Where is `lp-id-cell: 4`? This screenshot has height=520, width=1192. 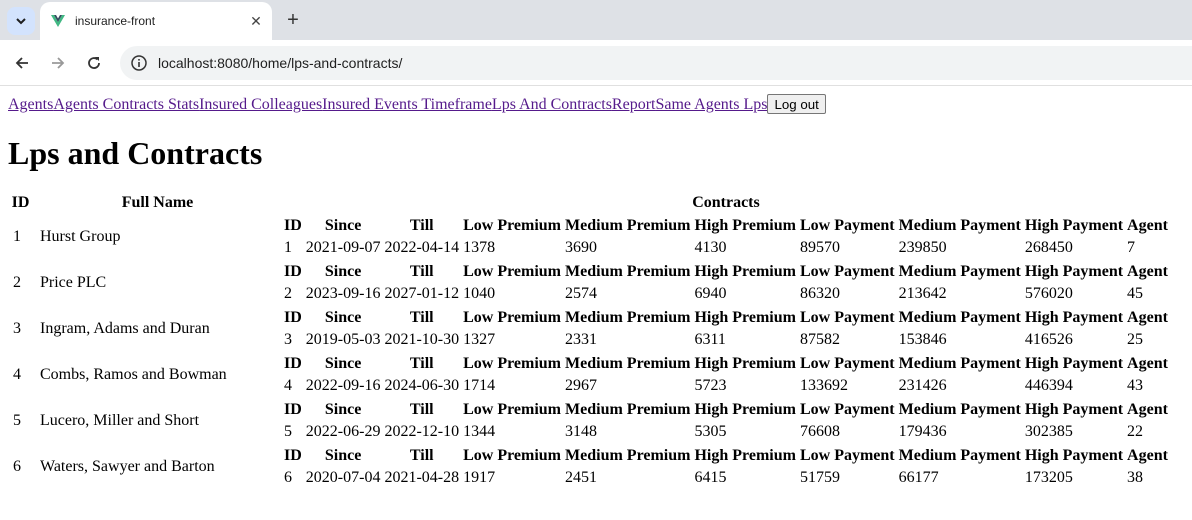 lp-id-cell: 4 is located at coordinates (17, 374).